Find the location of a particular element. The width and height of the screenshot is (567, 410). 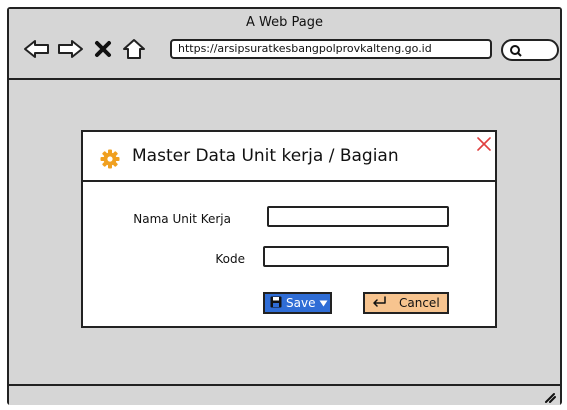

kode-label: Kode is located at coordinates (230, 259).